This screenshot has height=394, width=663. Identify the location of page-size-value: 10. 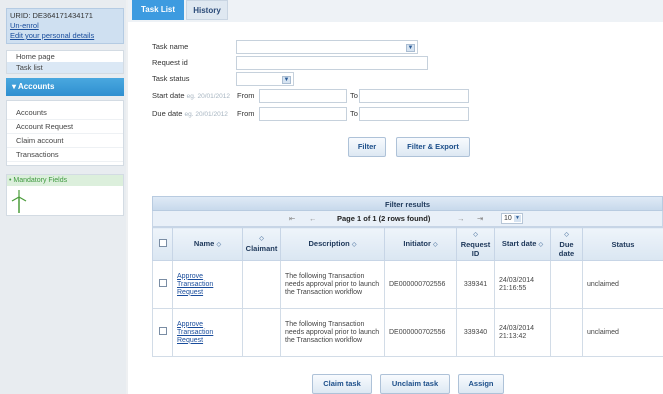
(508, 218).